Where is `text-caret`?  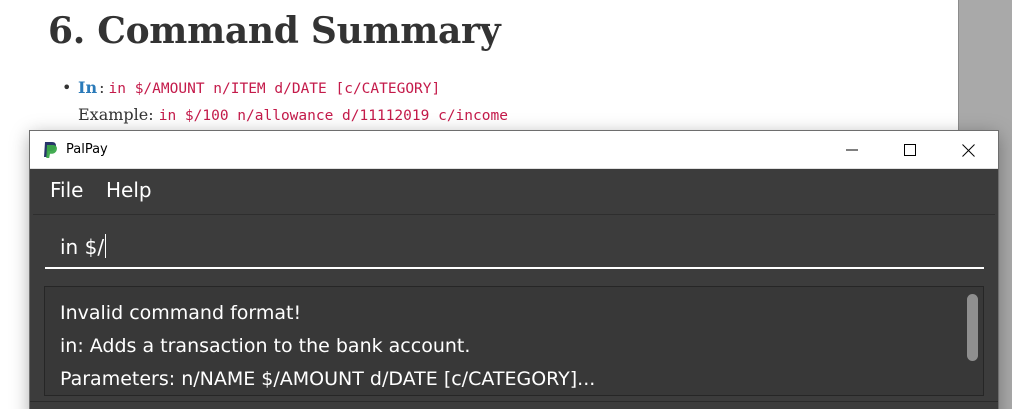
text-caret is located at coordinates (106, 246).